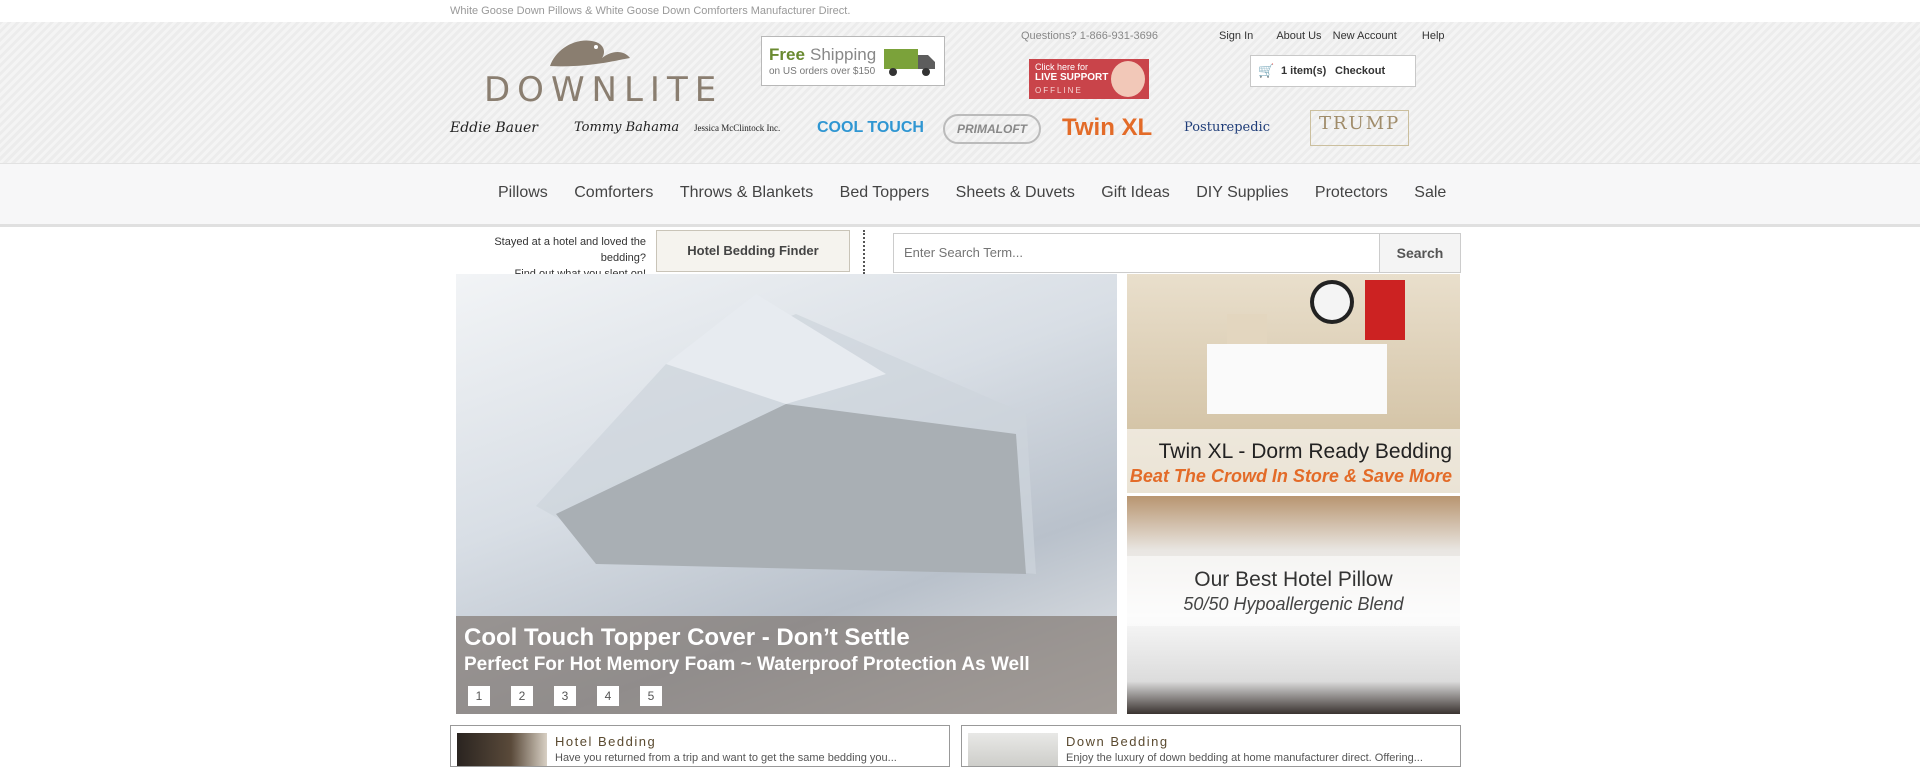 This screenshot has height=767, width=1920. I want to click on slider-pagination: 1 2 3 4 5, so click(575, 696).